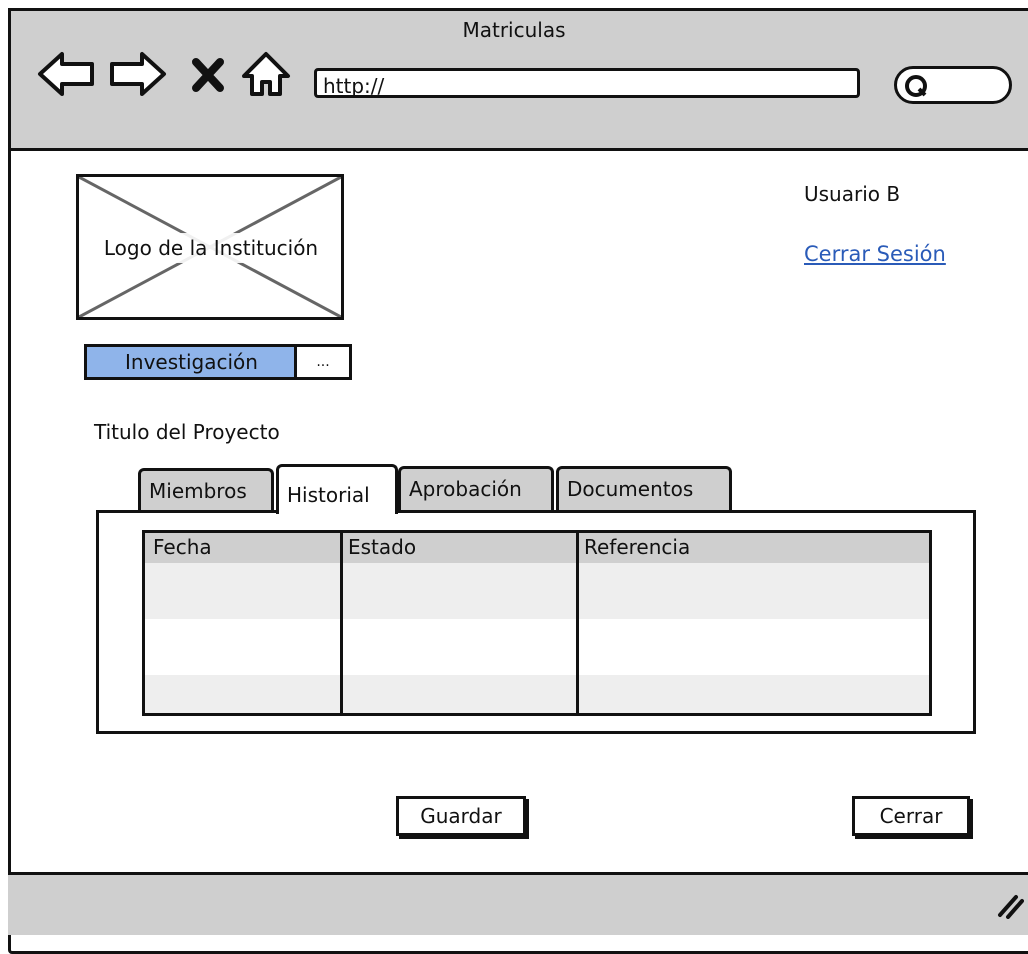 The height and width of the screenshot is (954, 1028). I want to click on logout-link: Cerrar Sesión, so click(875, 254).